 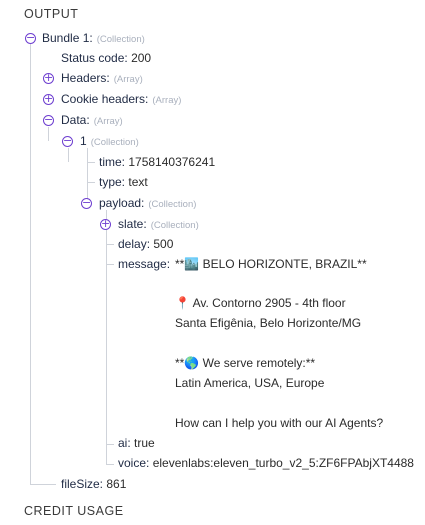 What do you see at coordinates (279, 423) in the screenshot?
I see `message-line-6: How can I help you with our AI Agents?` at bounding box center [279, 423].